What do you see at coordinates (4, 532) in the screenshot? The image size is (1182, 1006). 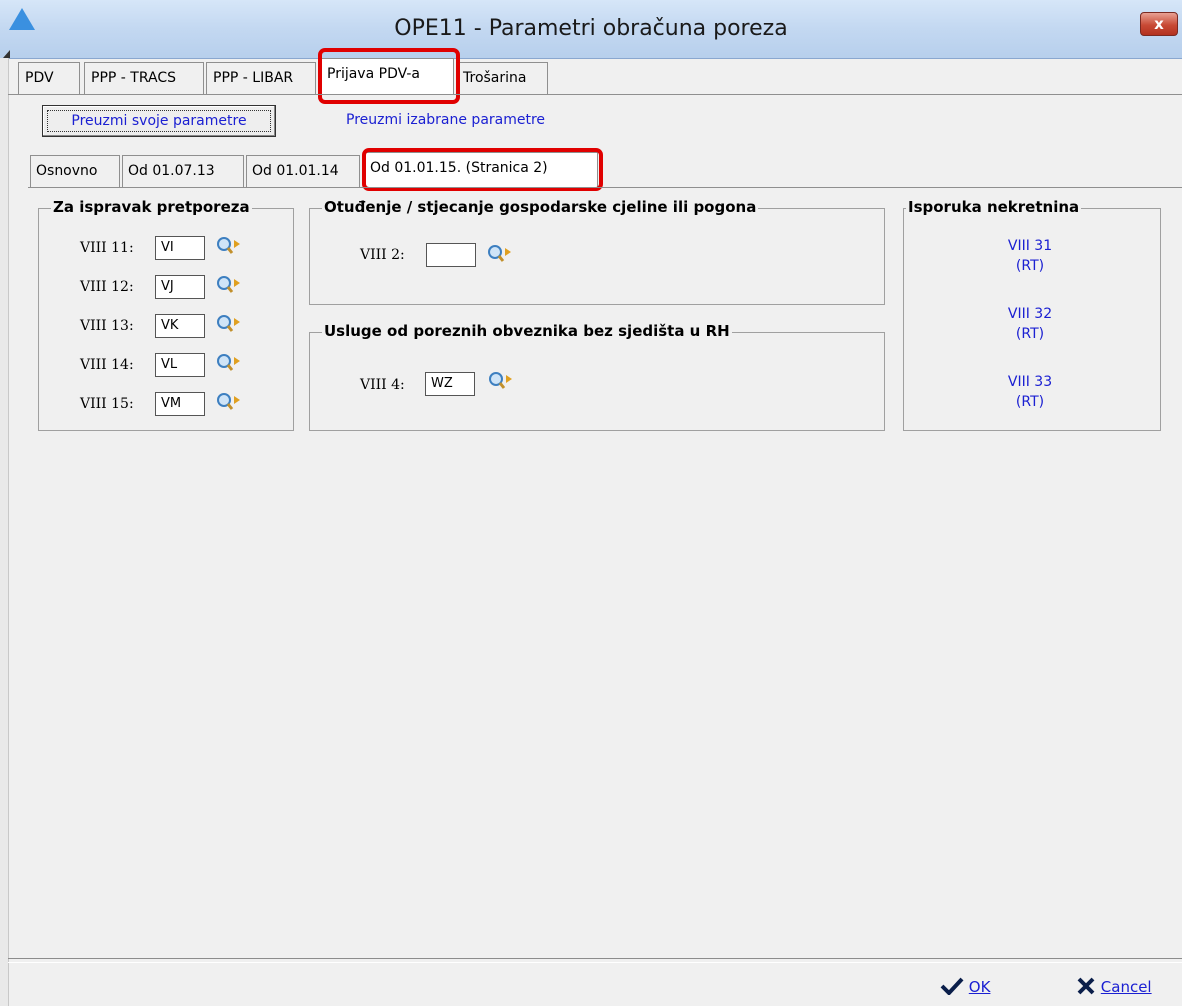 I see `left-border` at bounding box center [4, 532].